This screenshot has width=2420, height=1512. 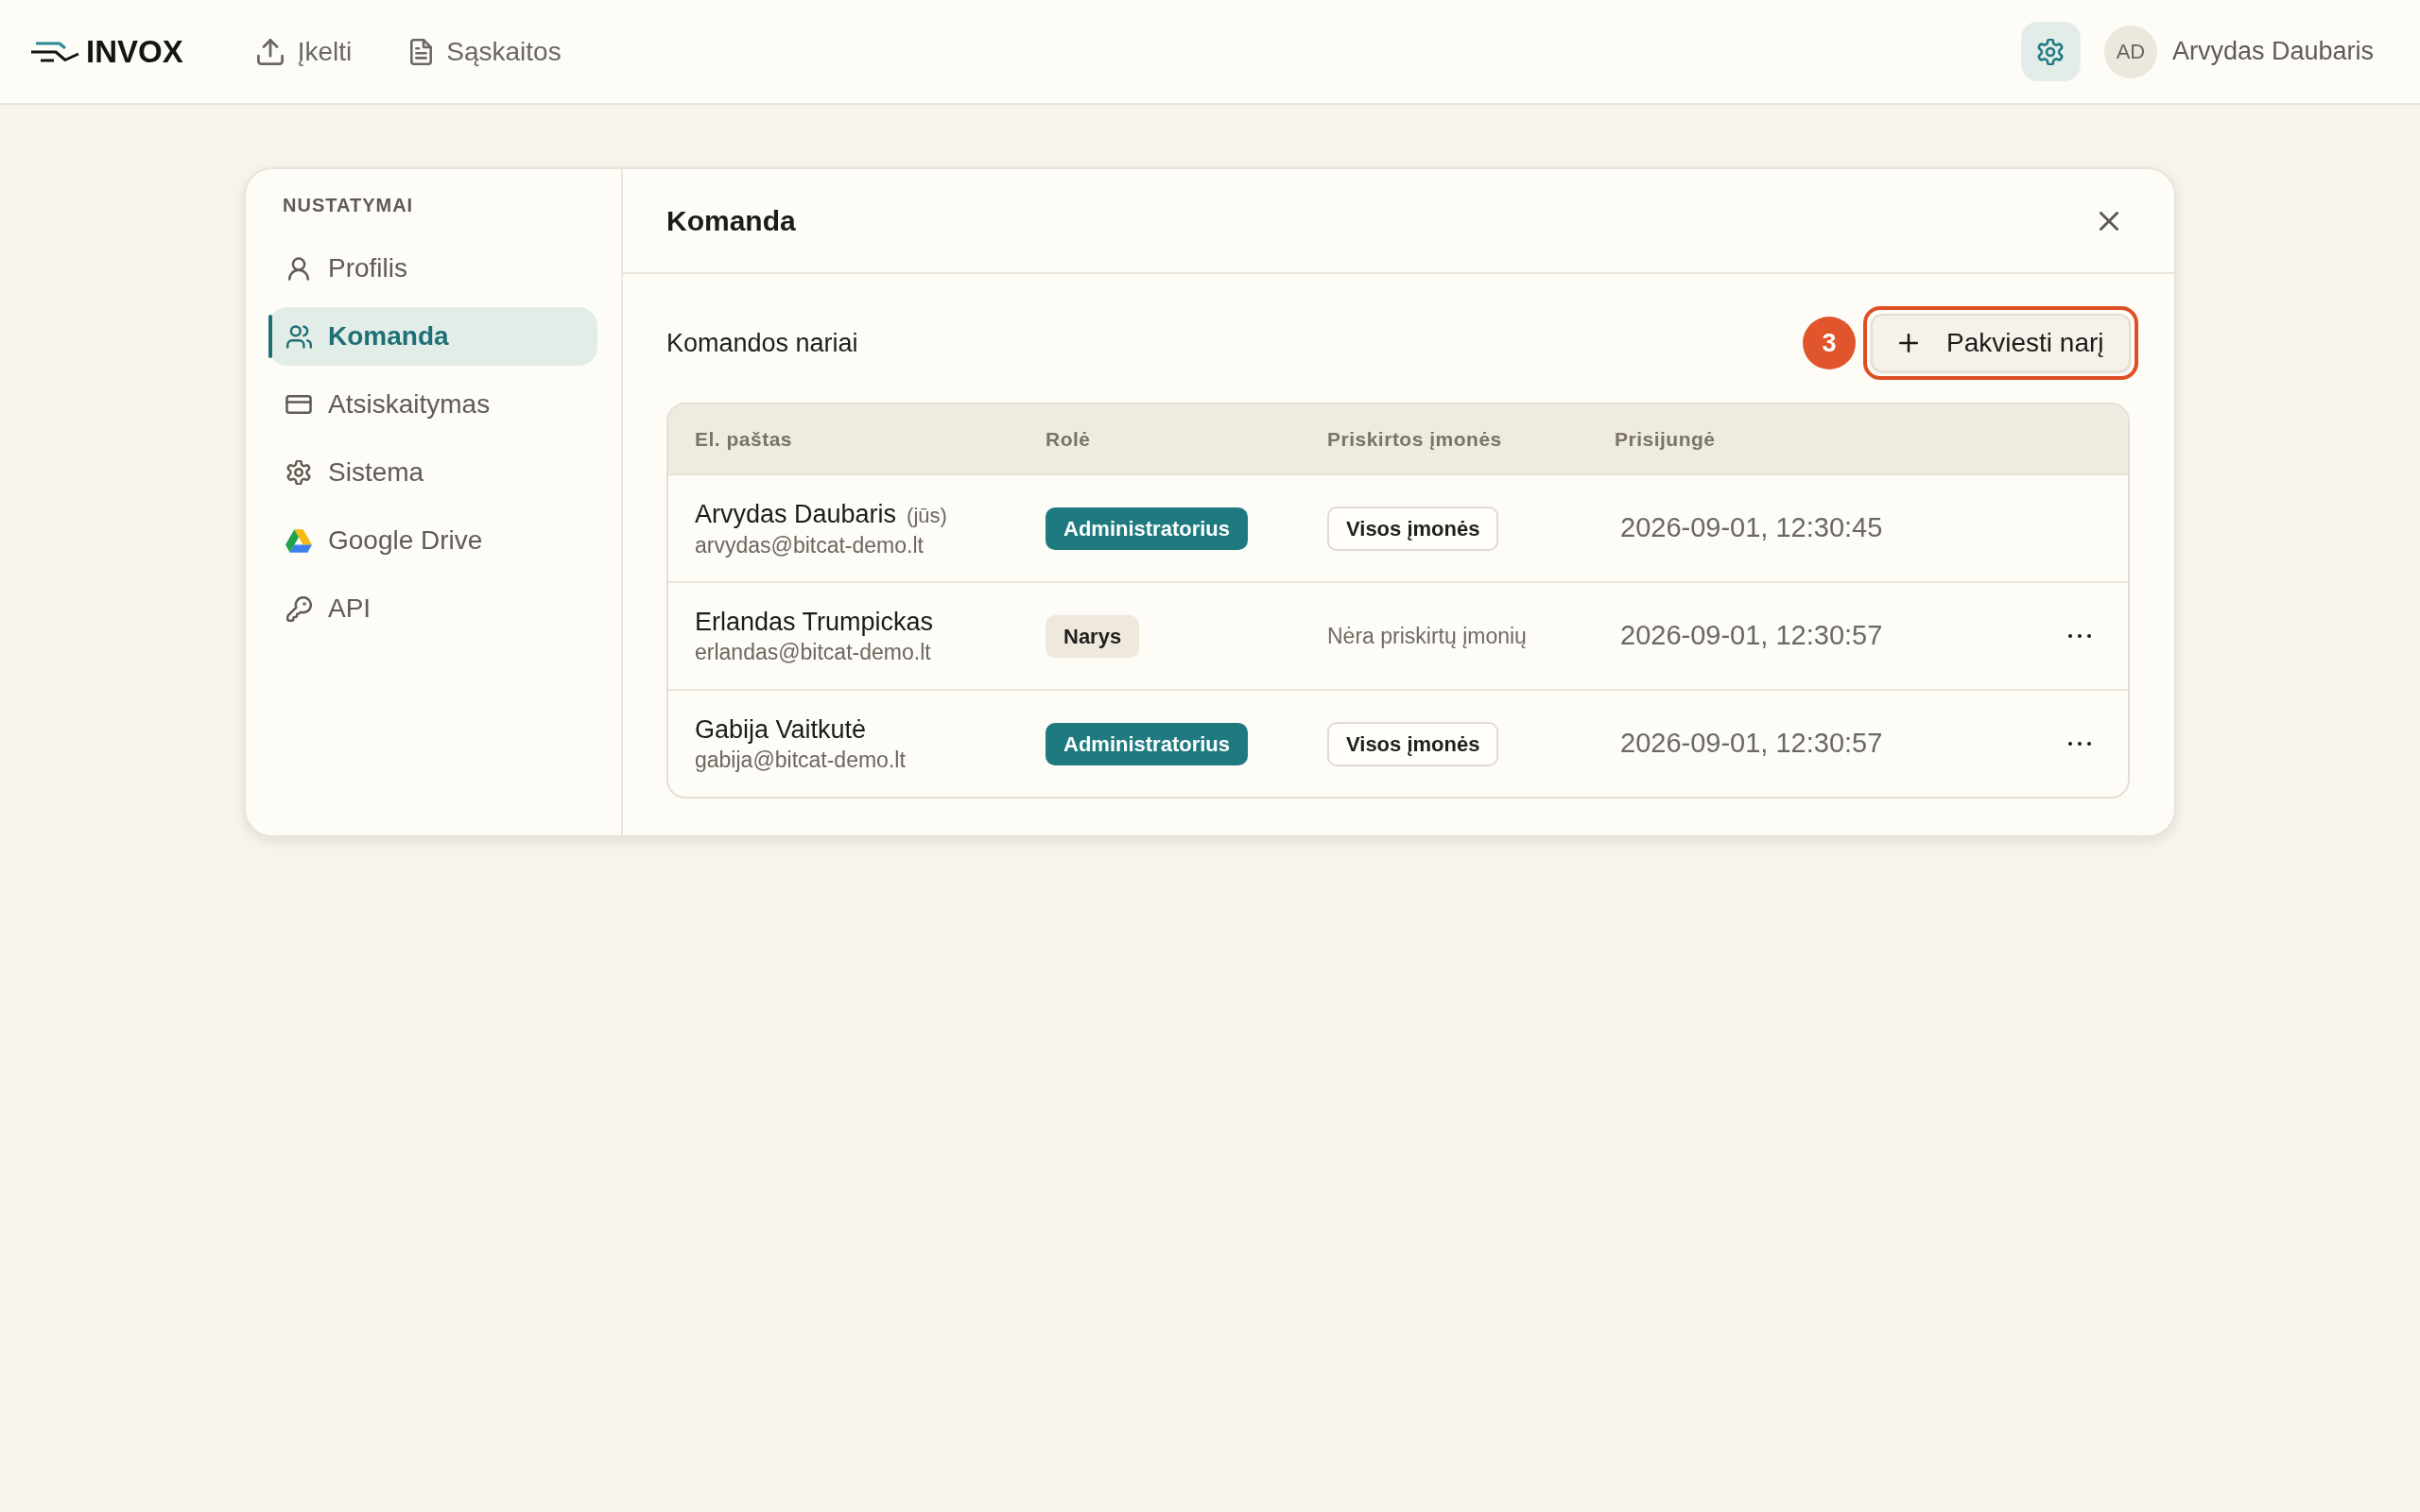 I want to click on nav-link: Įkelti, so click(x=304, y=51).